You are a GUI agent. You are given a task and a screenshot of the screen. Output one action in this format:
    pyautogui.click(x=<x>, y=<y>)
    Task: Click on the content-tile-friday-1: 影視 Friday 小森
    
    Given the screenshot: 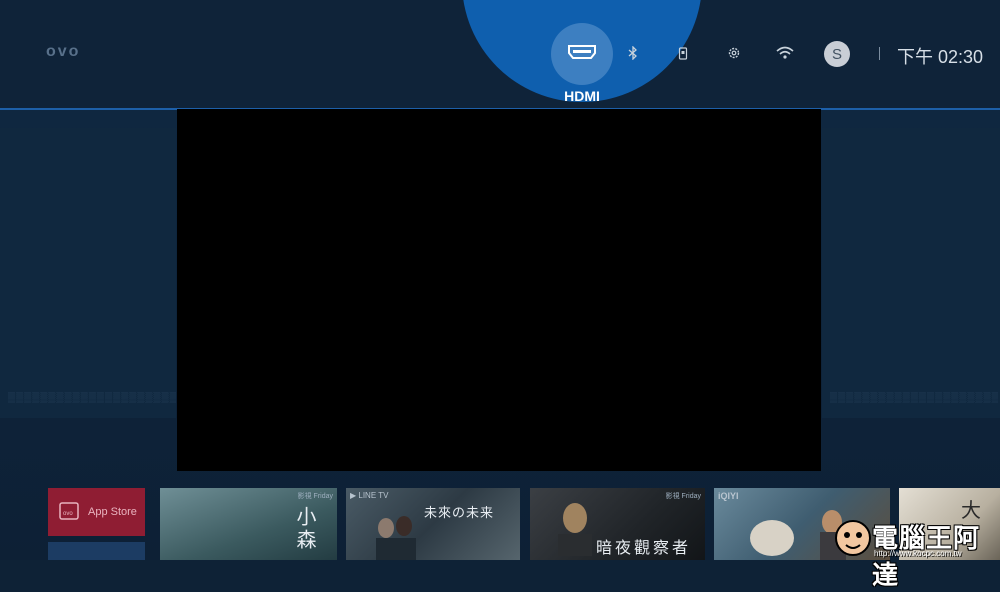 What is the action you would take?
    pyautogui.click(x=248, y=524)
    